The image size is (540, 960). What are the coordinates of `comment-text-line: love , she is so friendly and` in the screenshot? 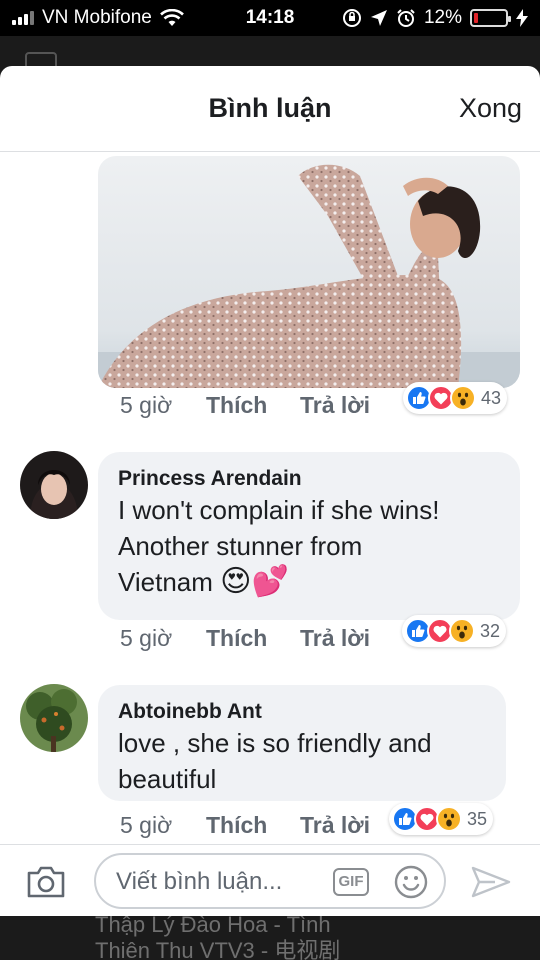 It's located at (275, 743).